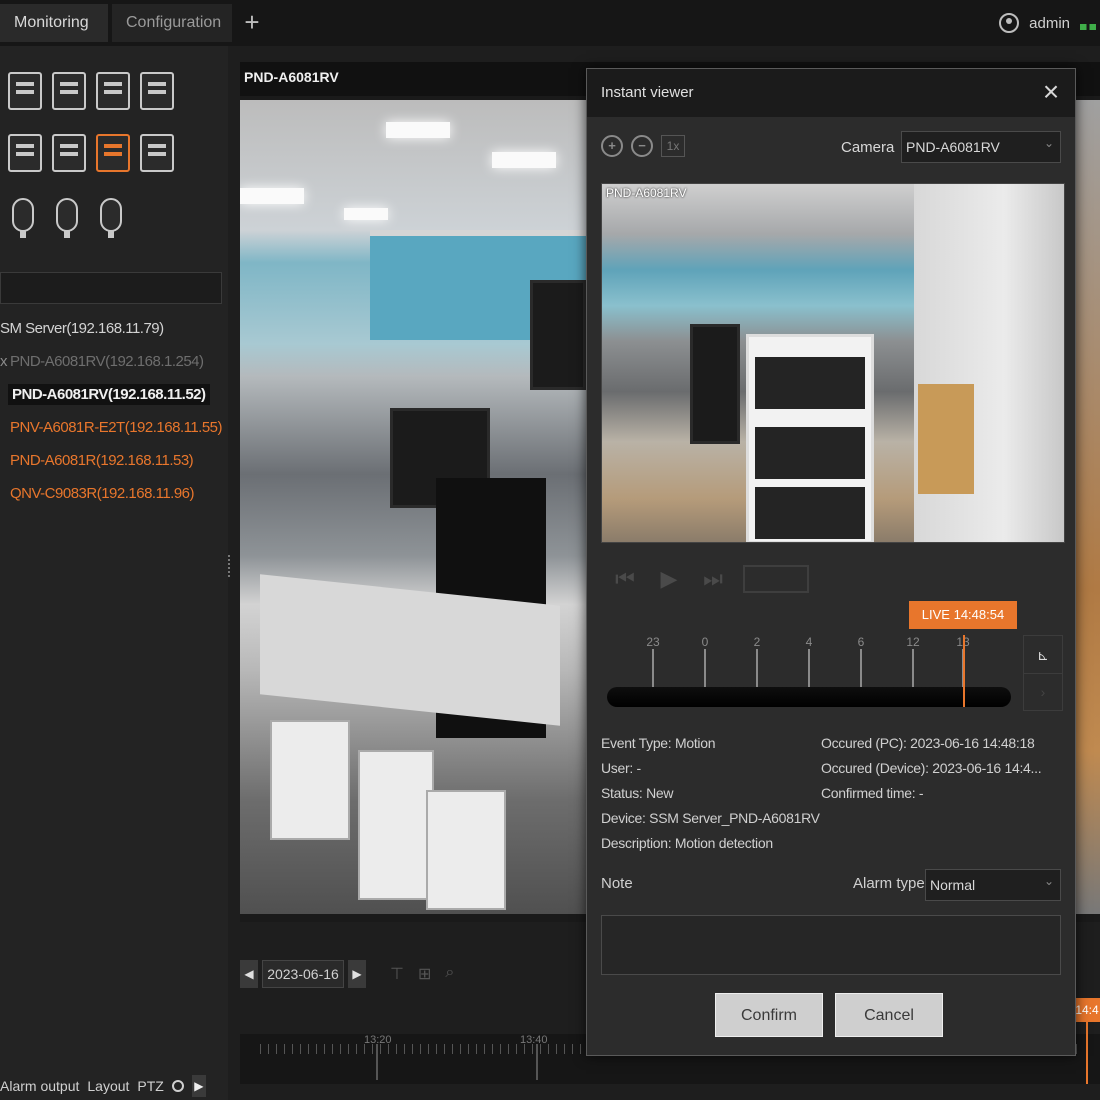  What do you see at coordinates (111, 288) in the screenshot?
I see `device-search-input` at bounding box center [111, 288].